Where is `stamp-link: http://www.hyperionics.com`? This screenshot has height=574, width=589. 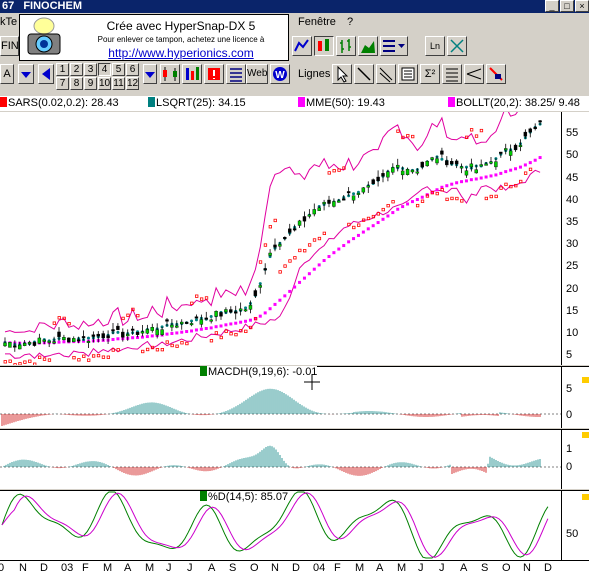 stamp-link: http://www.hyperionics.com is located at coordinates (181, 53).